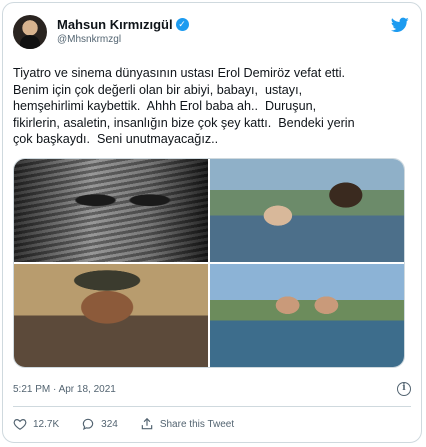  I want to click on tweet-header: Mahsun Kırmızıgül ✓ @Mhsnkrmzgl, so click(212, 35).